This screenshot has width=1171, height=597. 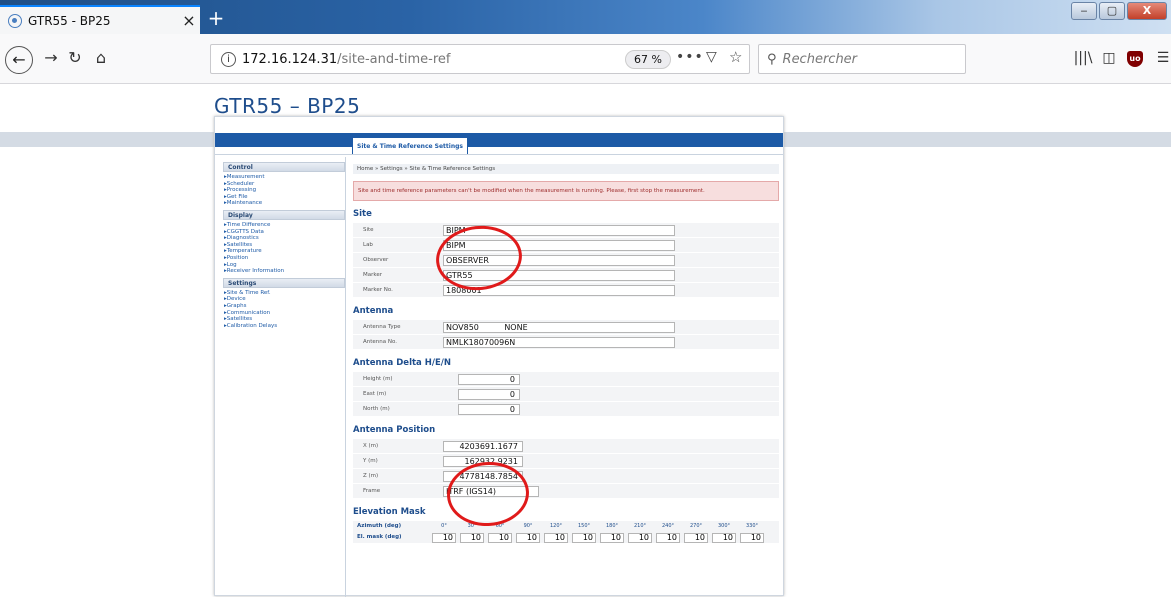 What do you see at coordinates (1135, 59) in the screenshot?
I see `ublock-icon: uo` at bounding box center [1135, 59].